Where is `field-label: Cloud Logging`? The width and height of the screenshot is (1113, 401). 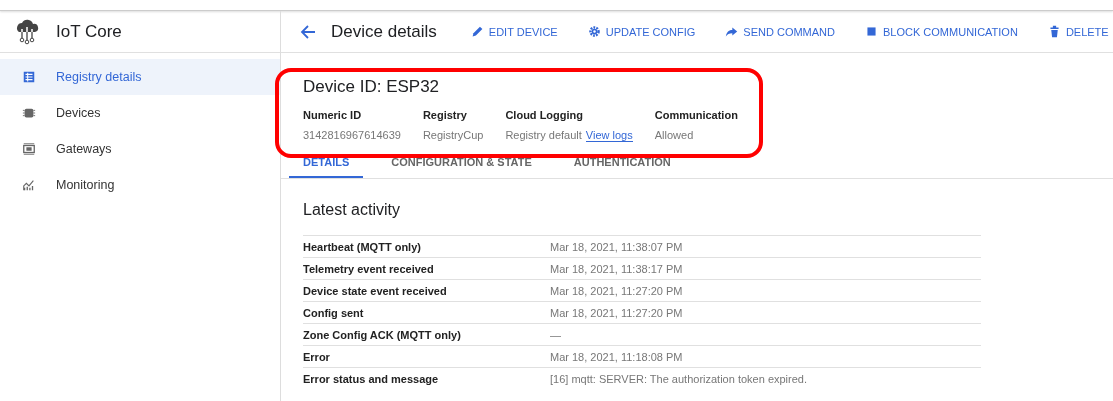 field-label: Cloud Logging is located at coordinates (544, 115).